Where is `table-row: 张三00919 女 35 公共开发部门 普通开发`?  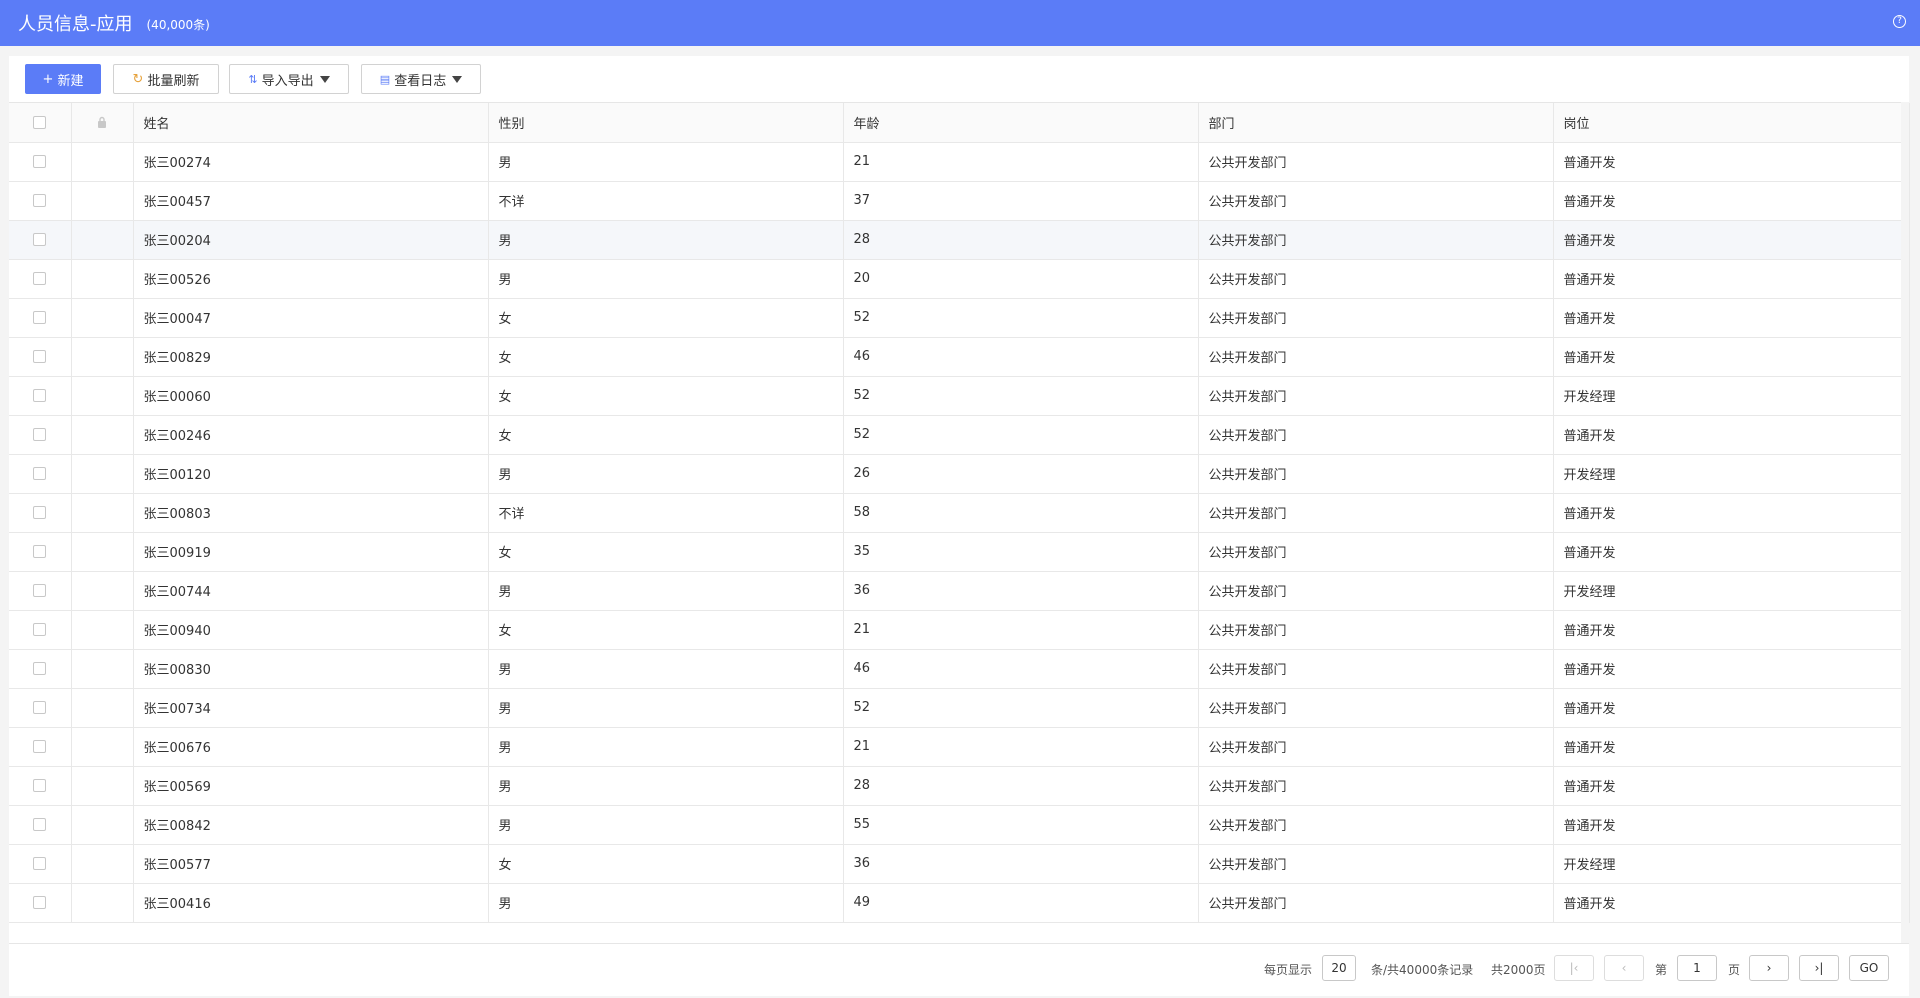 table-row: 张三00919 女 35 公共开发部门 普通开发 is located at coordinates (959, 552).